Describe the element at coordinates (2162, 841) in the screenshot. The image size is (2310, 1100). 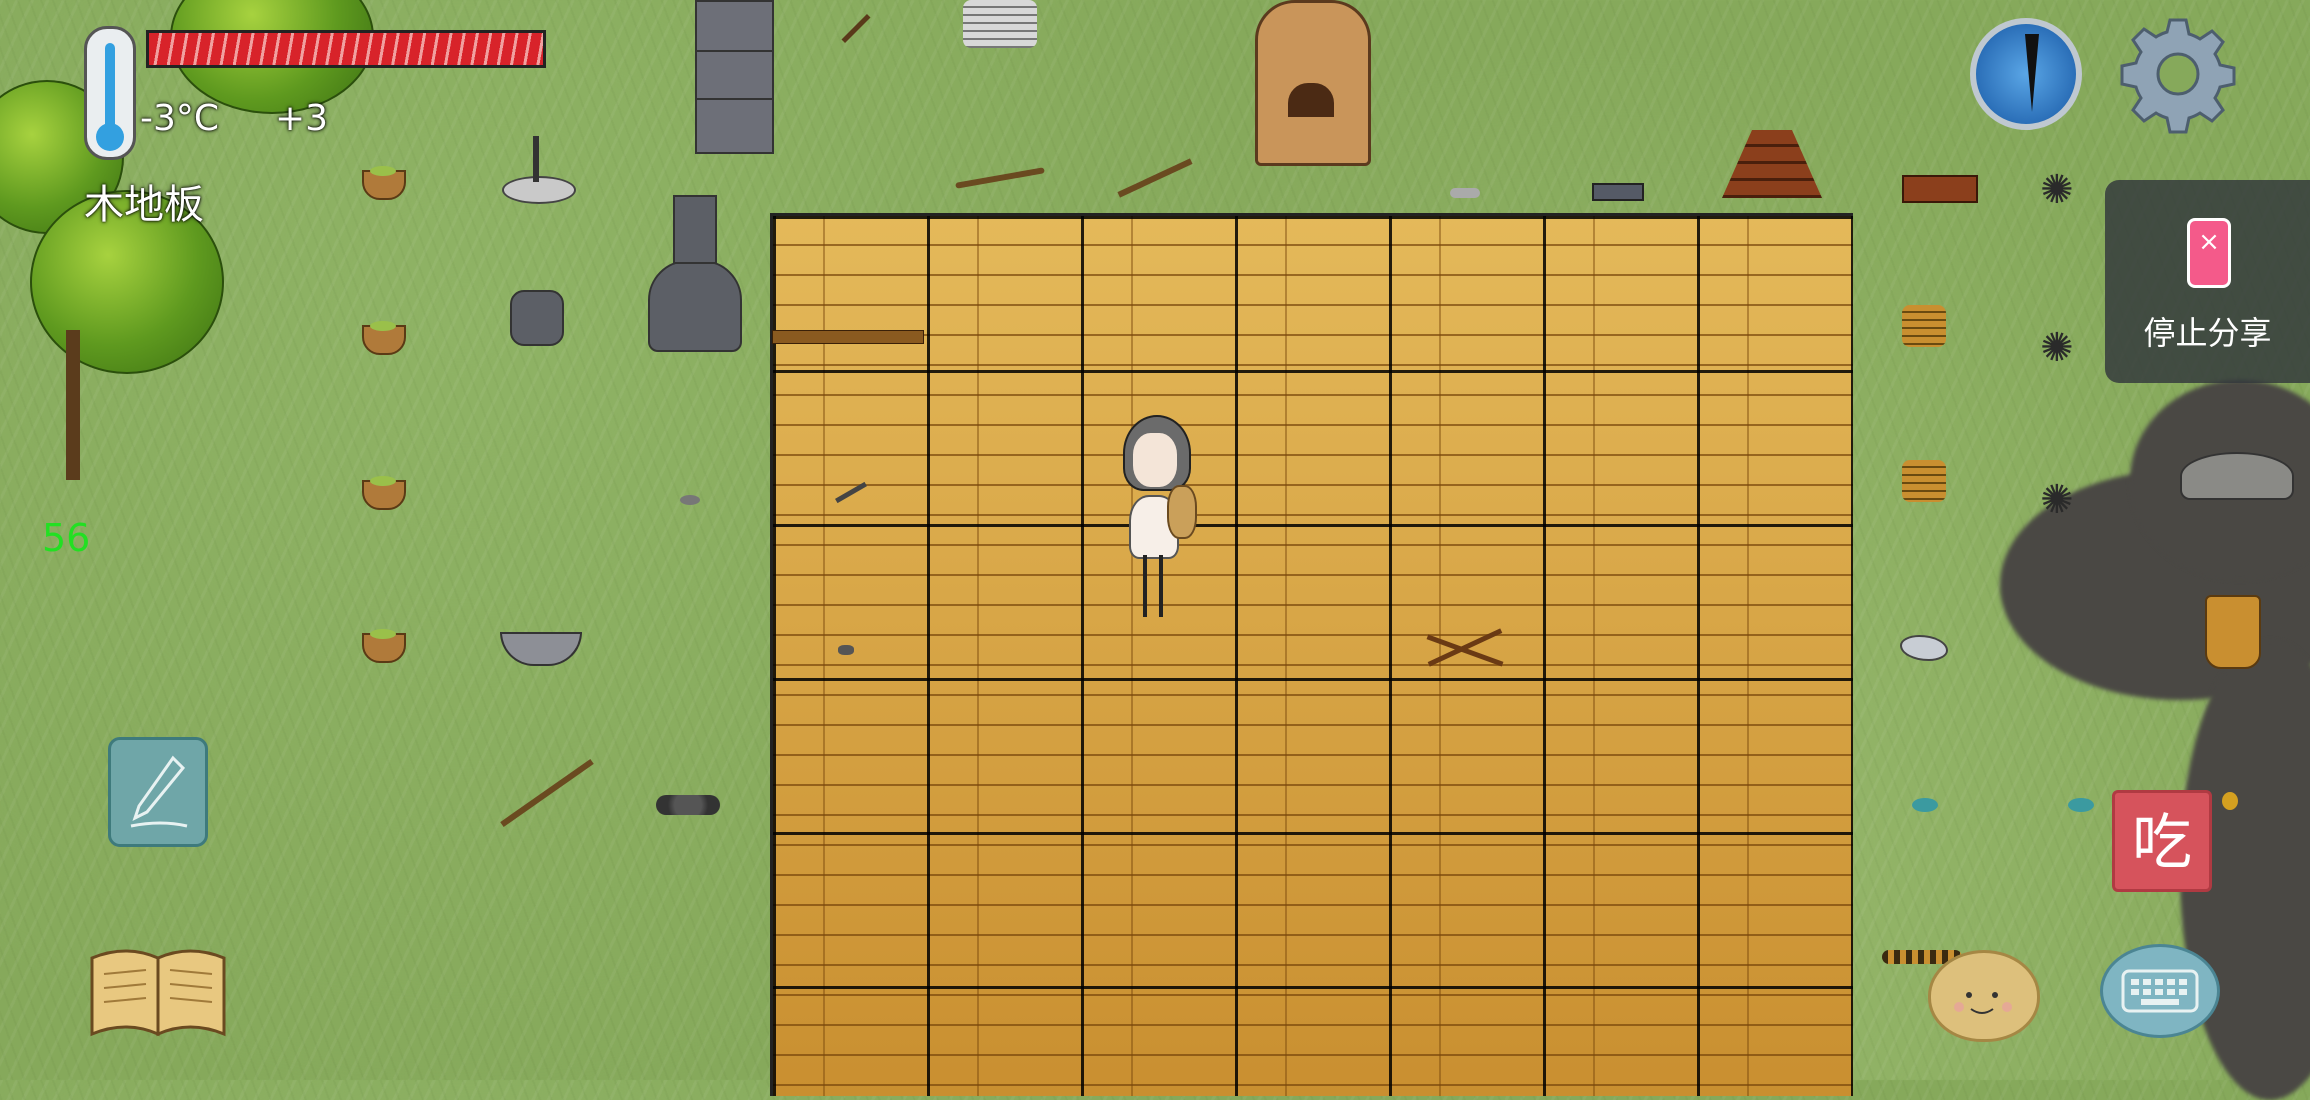
I see `eat-button: 吃` at that location.